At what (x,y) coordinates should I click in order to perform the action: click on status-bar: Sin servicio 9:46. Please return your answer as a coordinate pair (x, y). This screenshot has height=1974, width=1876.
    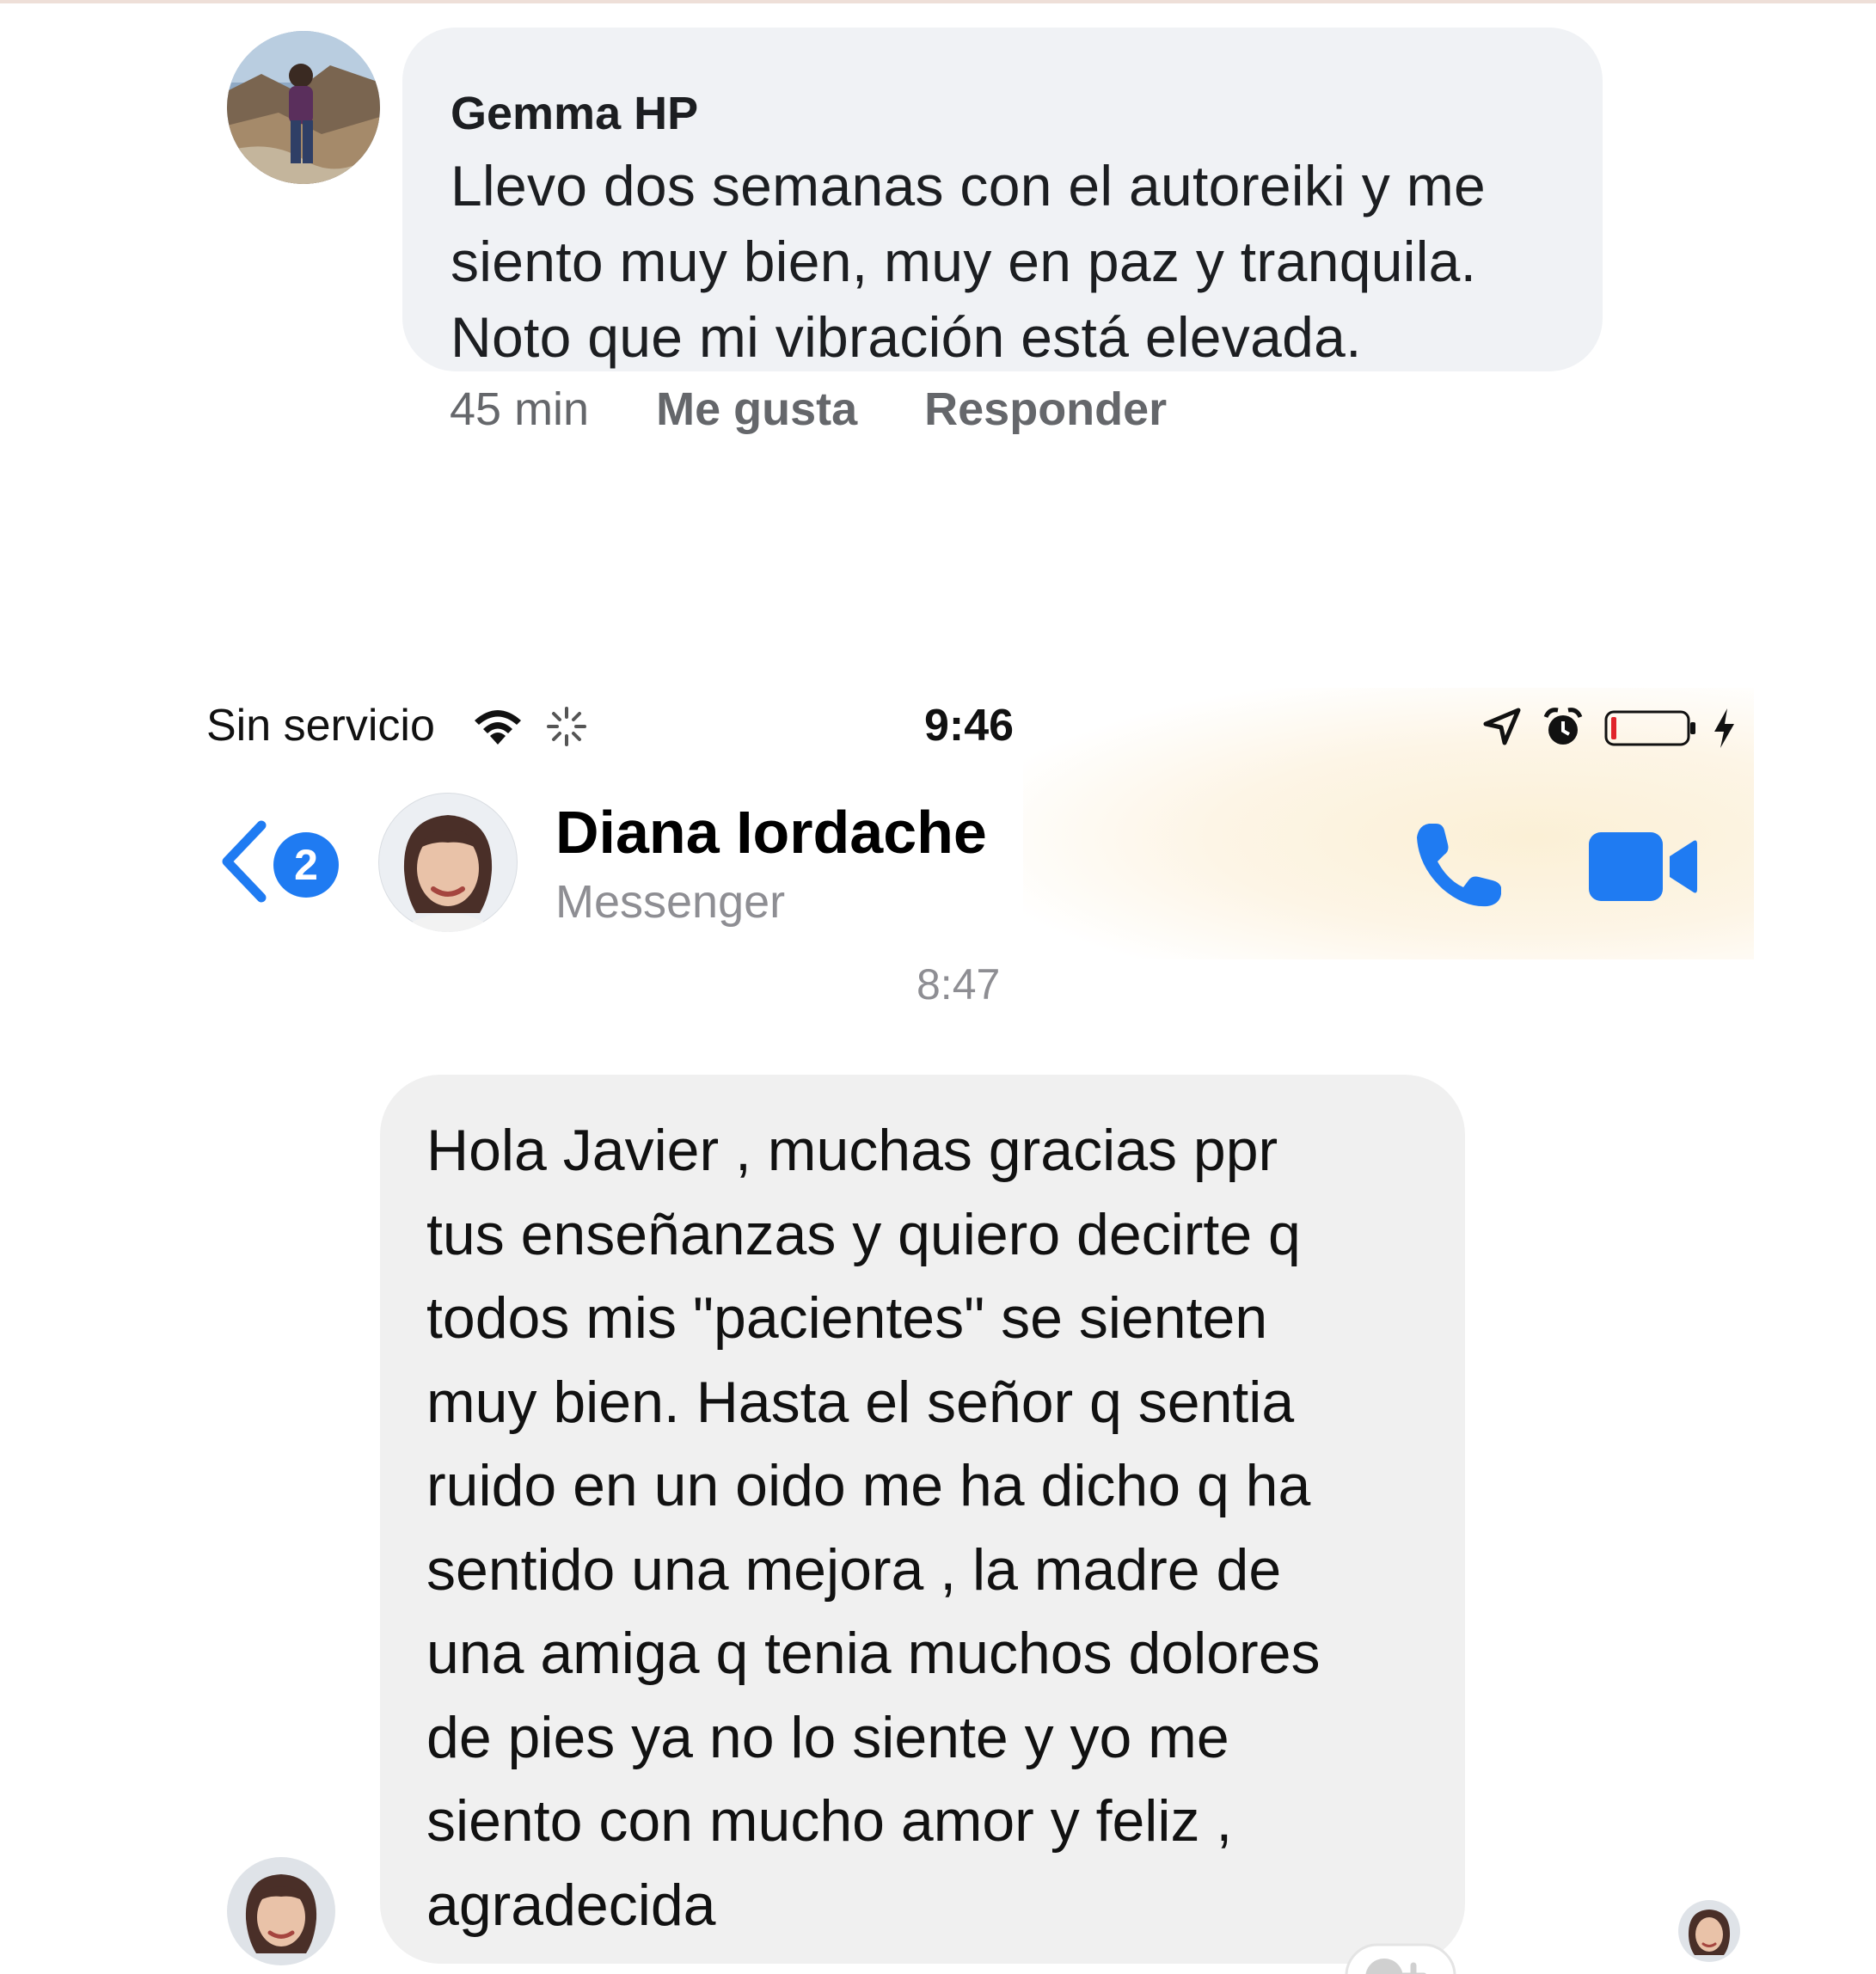
    Looking at the image, I should click on (938, 728).